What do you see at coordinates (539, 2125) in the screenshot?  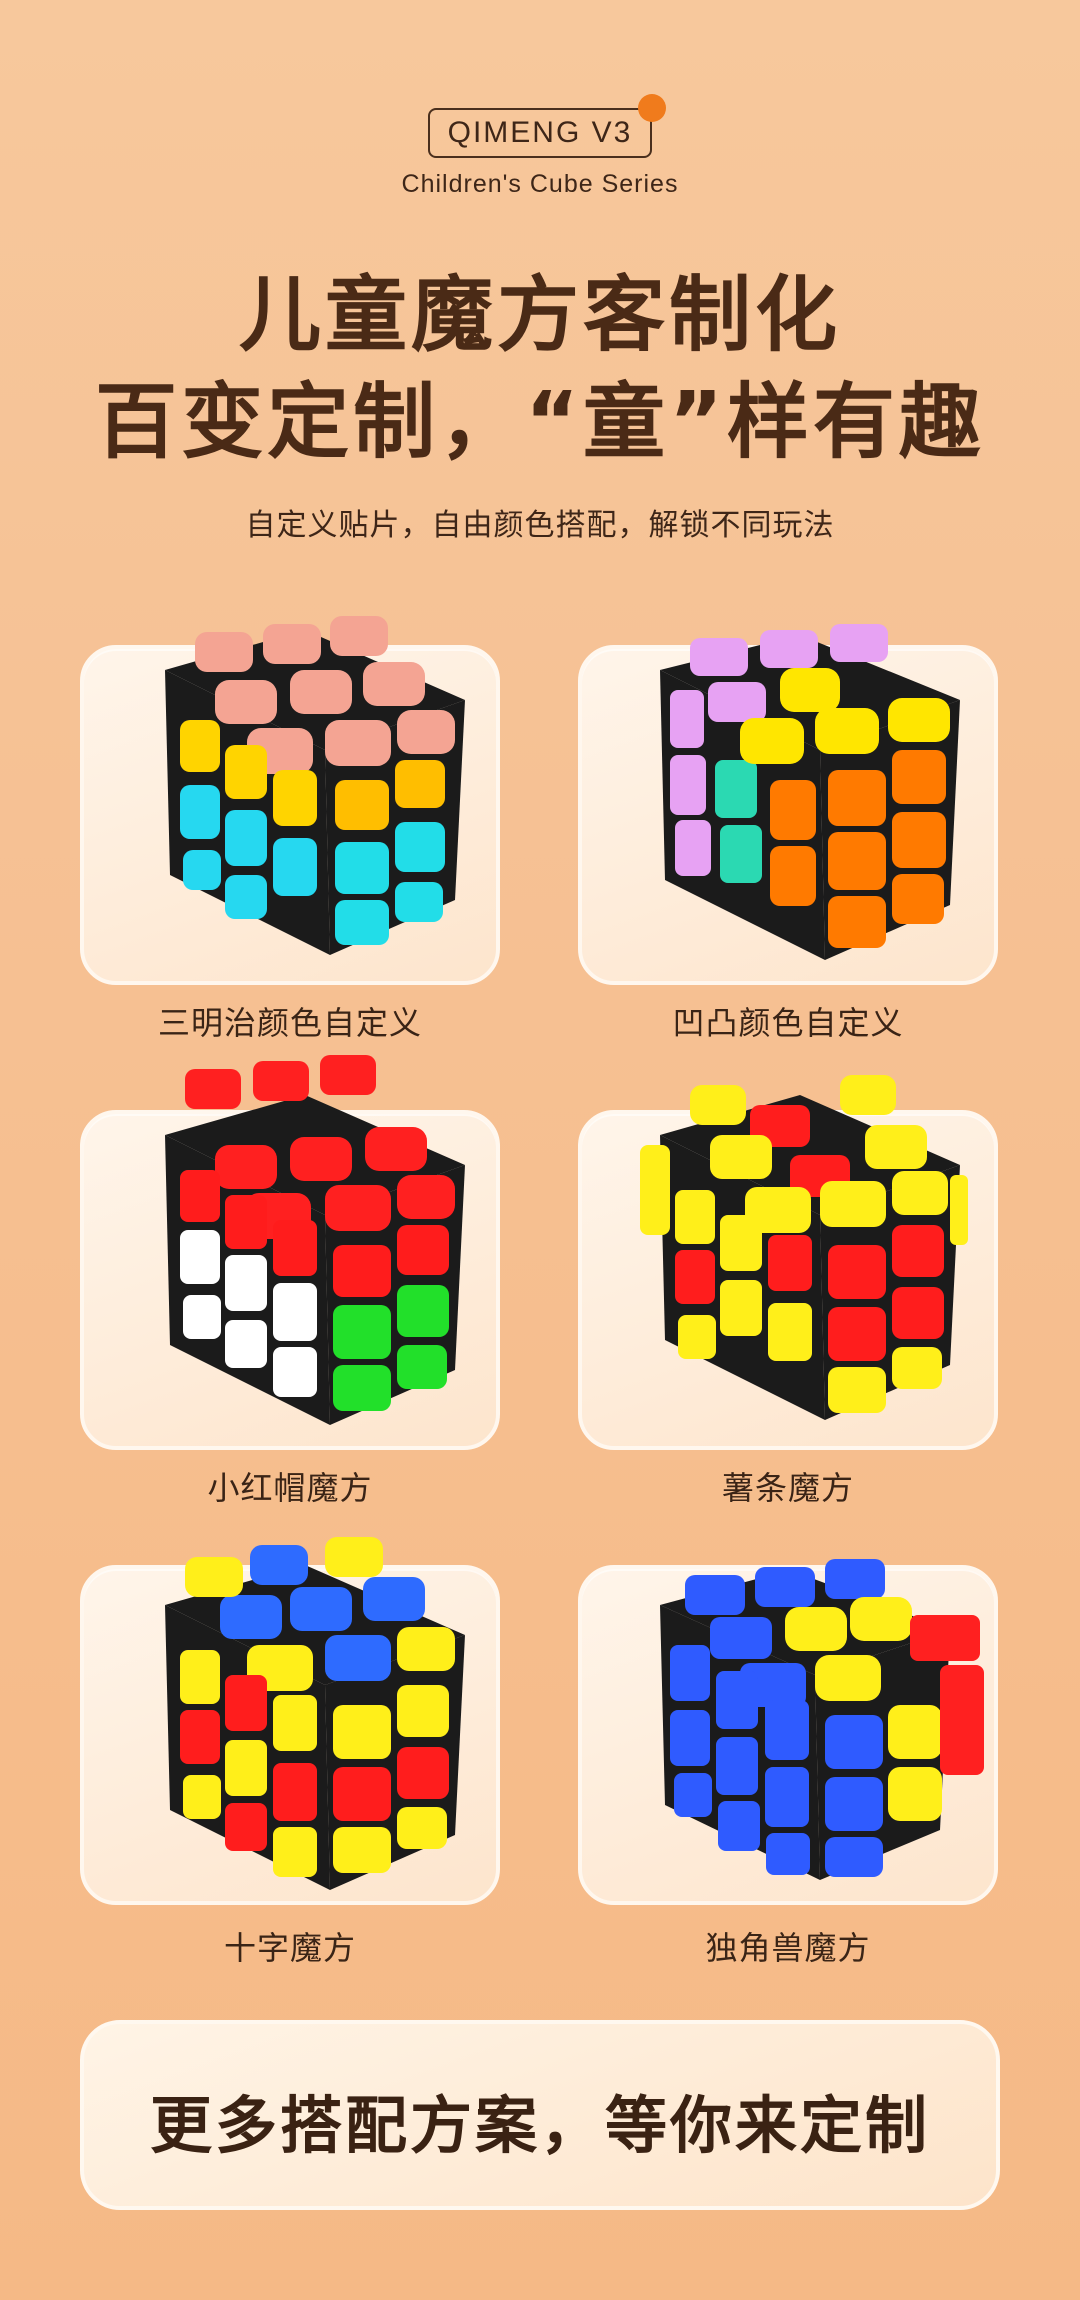 I see `footer-text: 更多搭配方案，等你来定制` at bounding box center [539, 2125].